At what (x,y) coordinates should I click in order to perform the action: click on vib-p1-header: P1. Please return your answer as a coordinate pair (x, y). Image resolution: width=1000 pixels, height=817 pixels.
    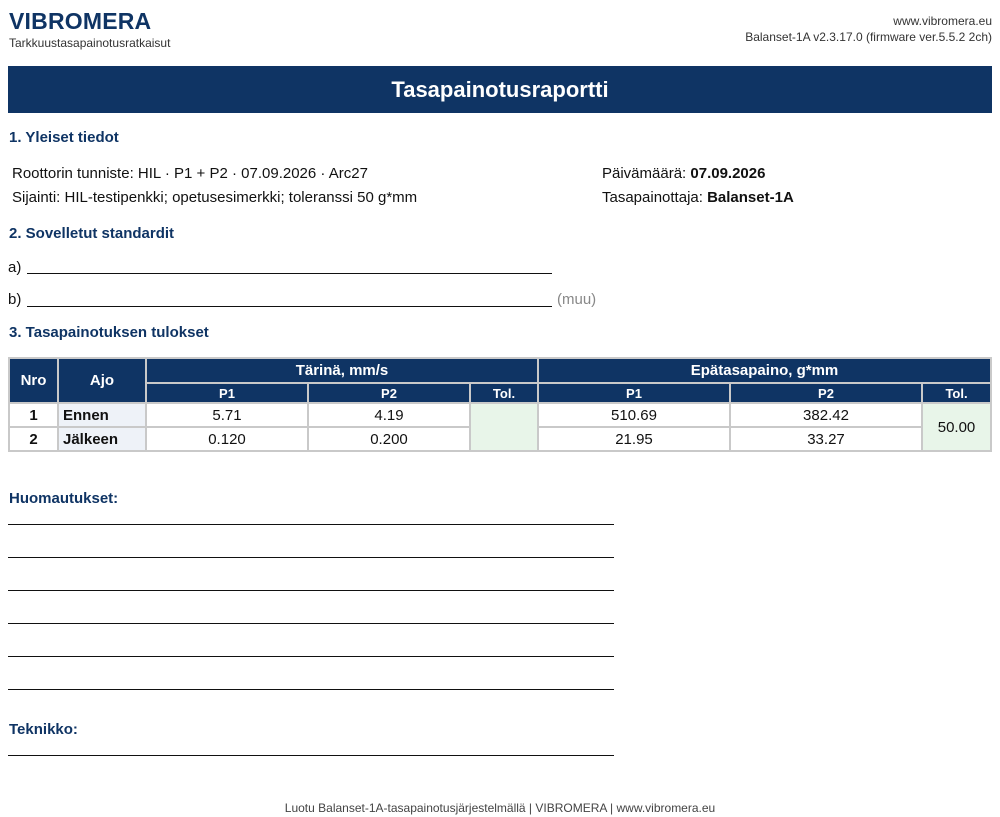
    Looking at the image, I should click on (227, 393).